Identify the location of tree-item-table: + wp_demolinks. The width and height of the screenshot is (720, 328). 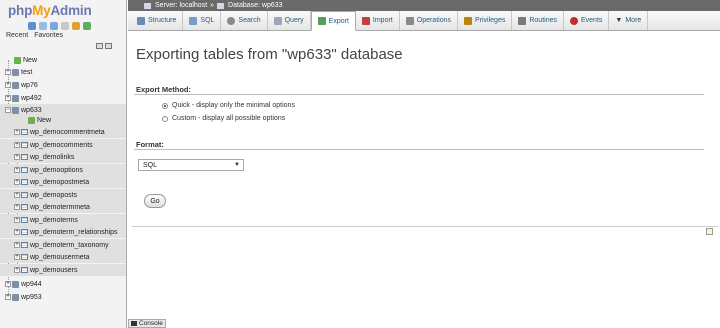
(63, 157).